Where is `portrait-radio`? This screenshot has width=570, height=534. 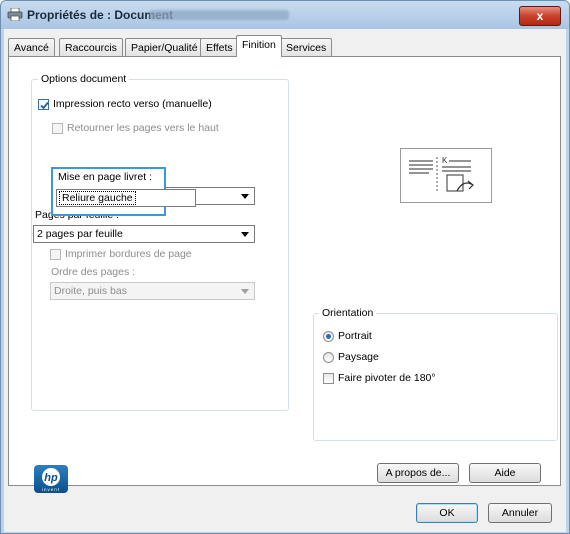
portrait-radio is located at coordinates (328, 336).